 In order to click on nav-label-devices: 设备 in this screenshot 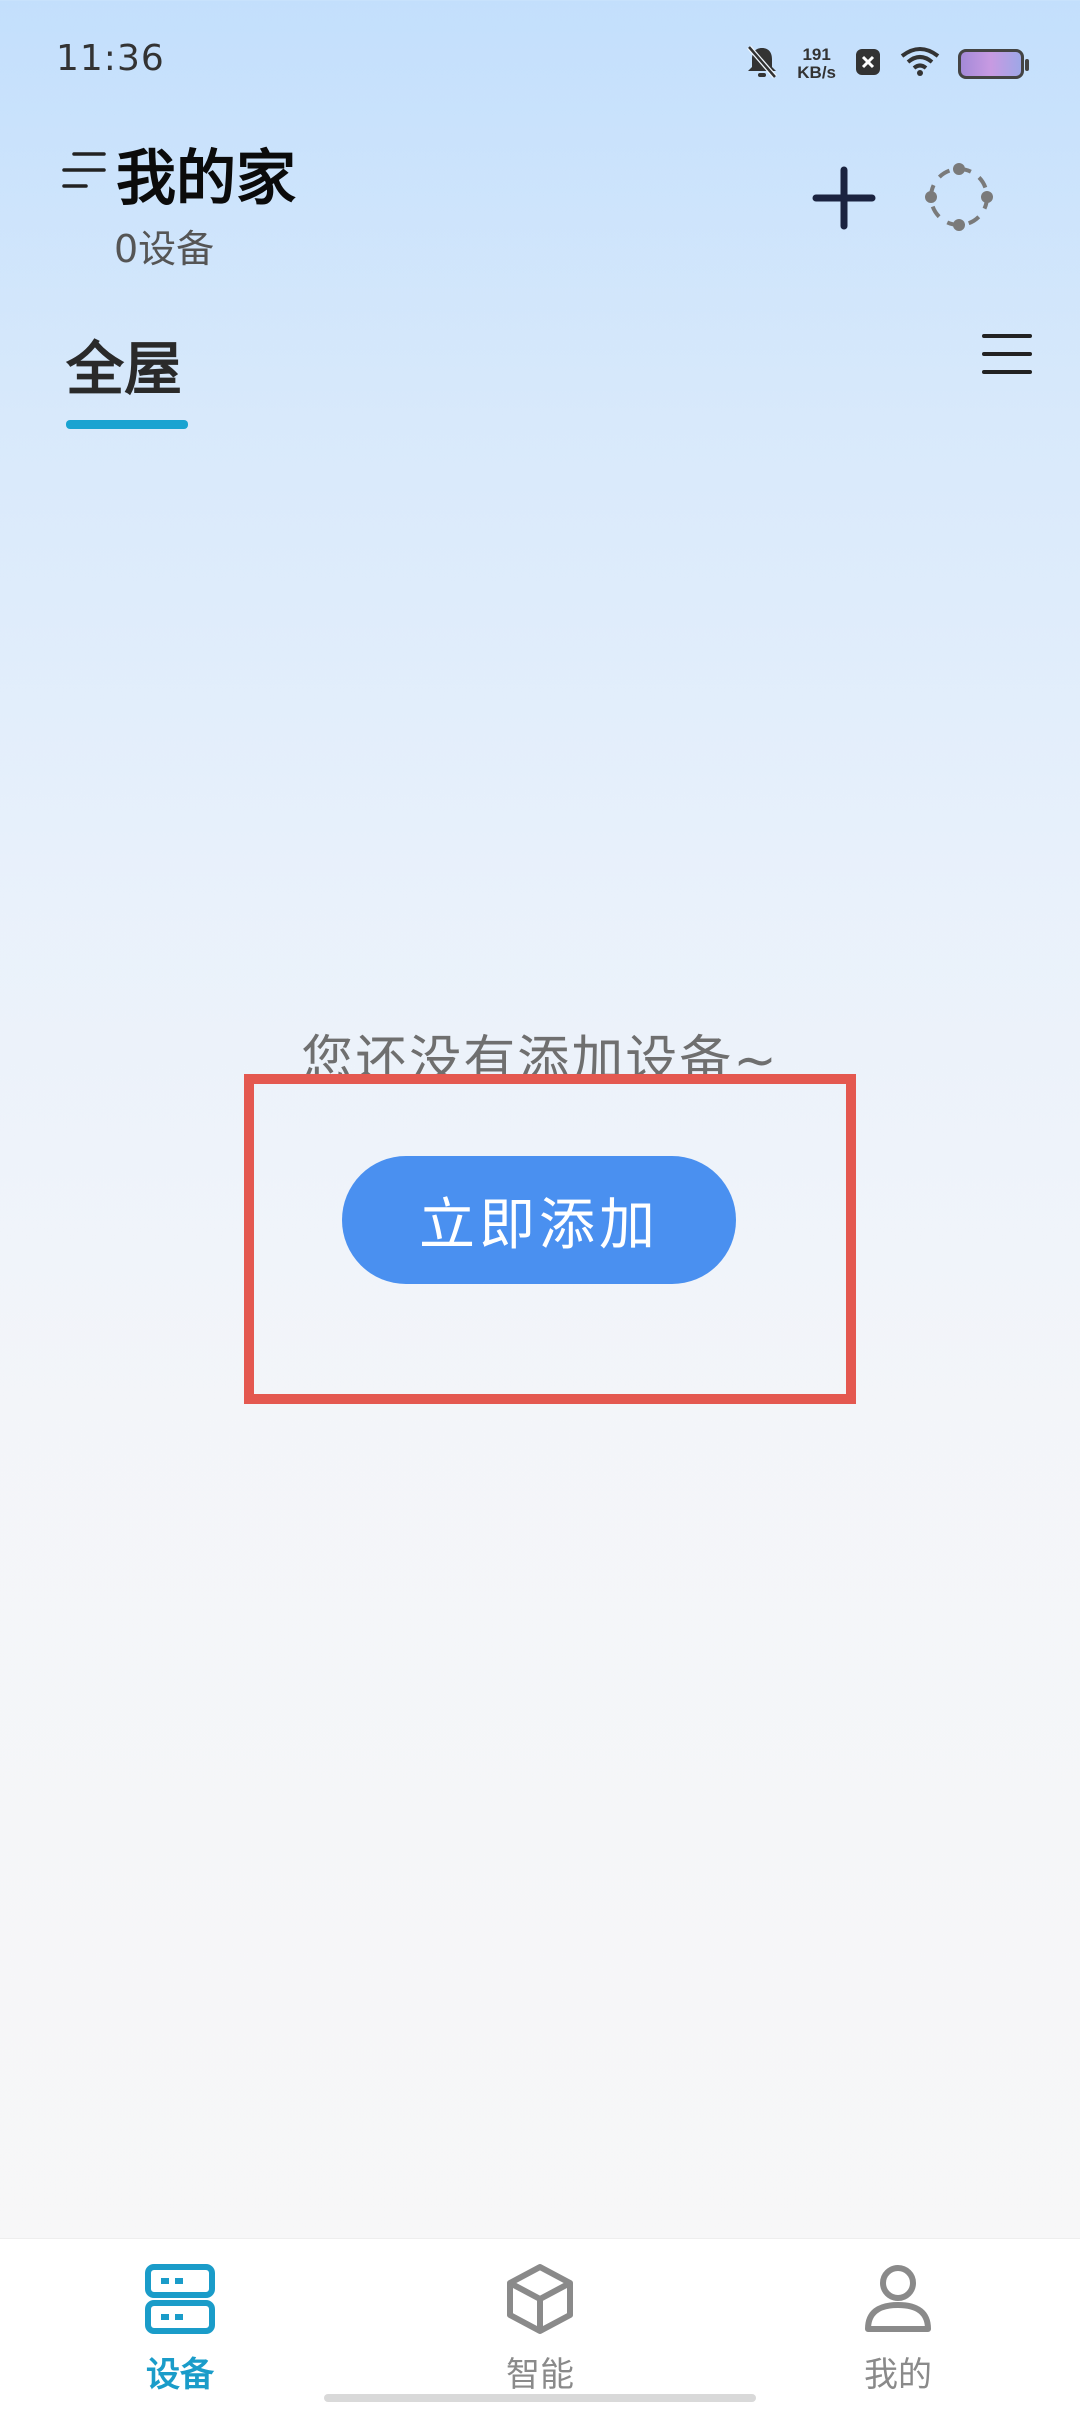, I will do `click(180, 2375)`.